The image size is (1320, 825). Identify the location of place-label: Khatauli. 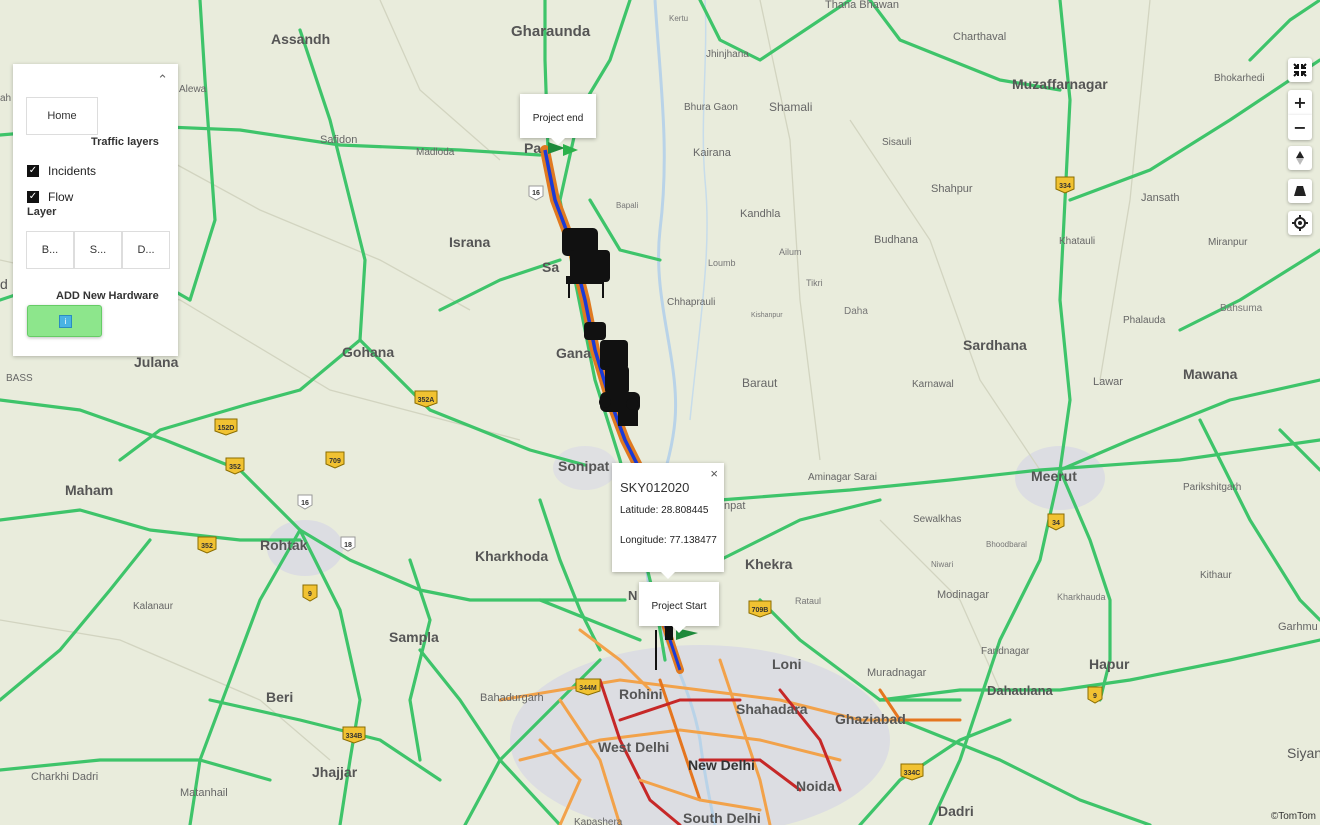
(1077, 241).